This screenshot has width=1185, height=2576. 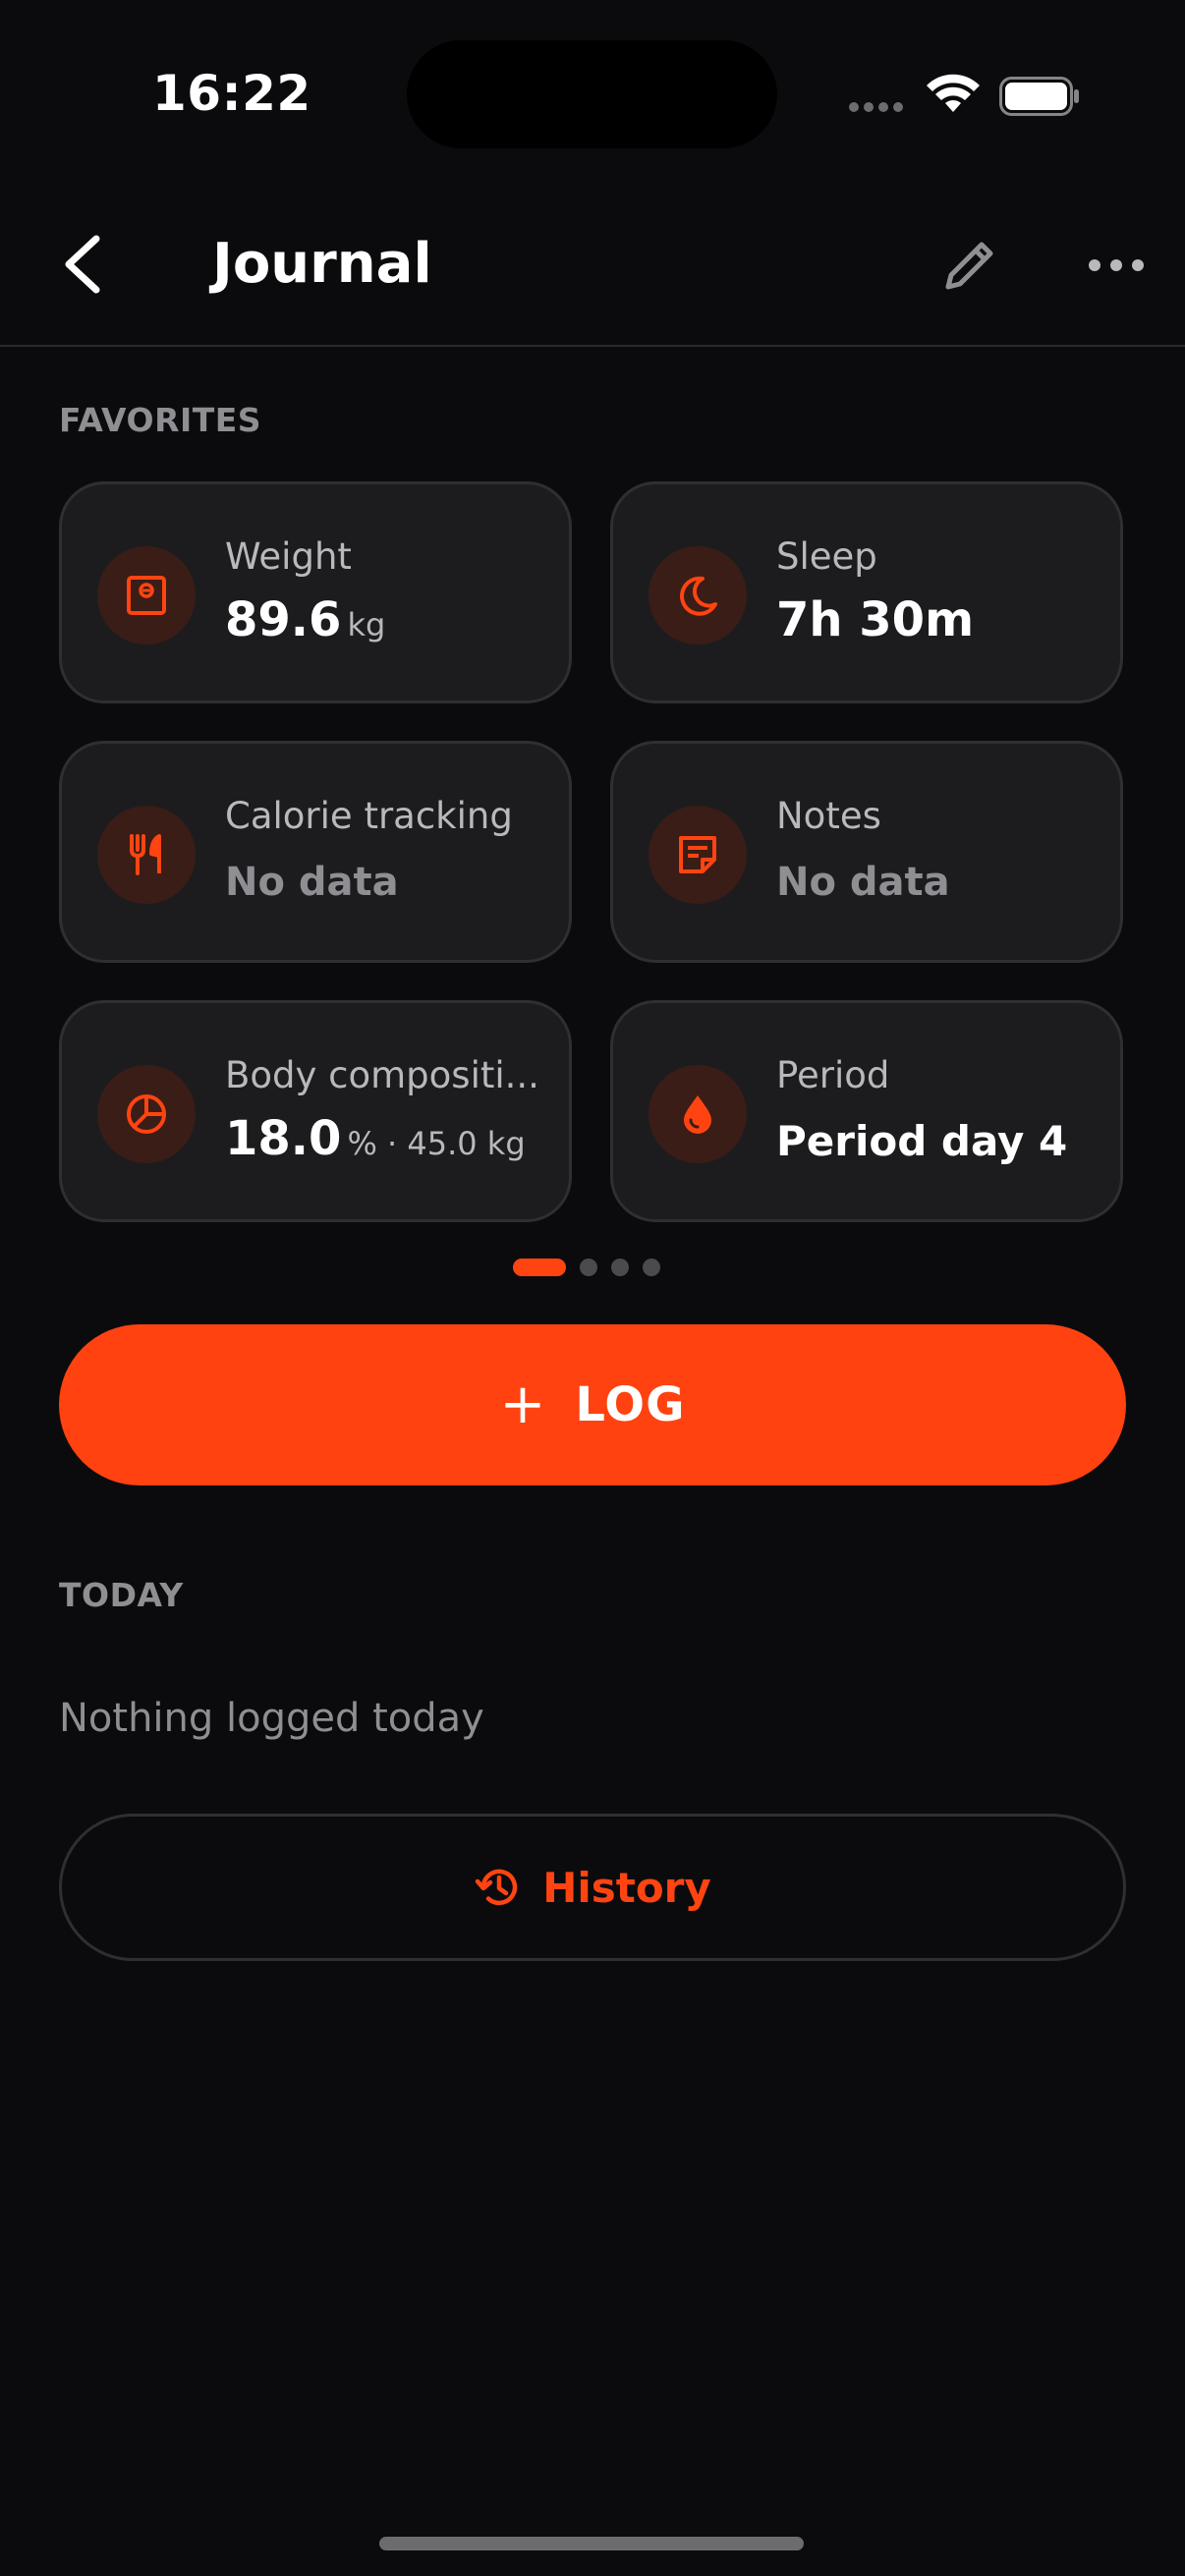 What do you see at coordinates (497, 1887) in the screenshot?
I see `history-icon` at bounding box center [497, 1887].